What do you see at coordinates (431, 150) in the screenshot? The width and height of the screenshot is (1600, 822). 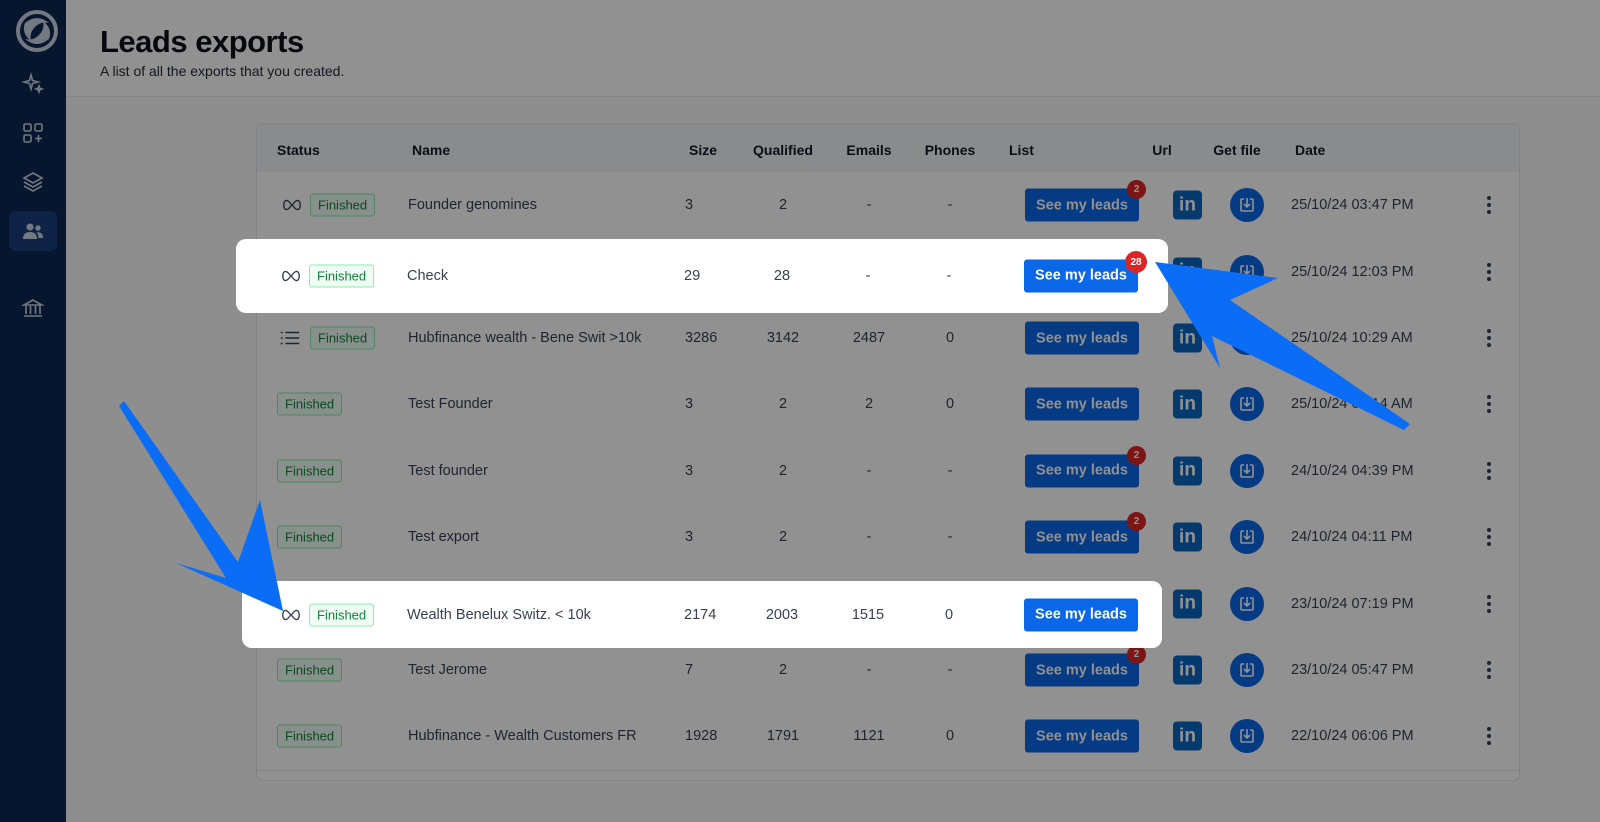 I see `column-name: Name` at bounding box center [431, 150].